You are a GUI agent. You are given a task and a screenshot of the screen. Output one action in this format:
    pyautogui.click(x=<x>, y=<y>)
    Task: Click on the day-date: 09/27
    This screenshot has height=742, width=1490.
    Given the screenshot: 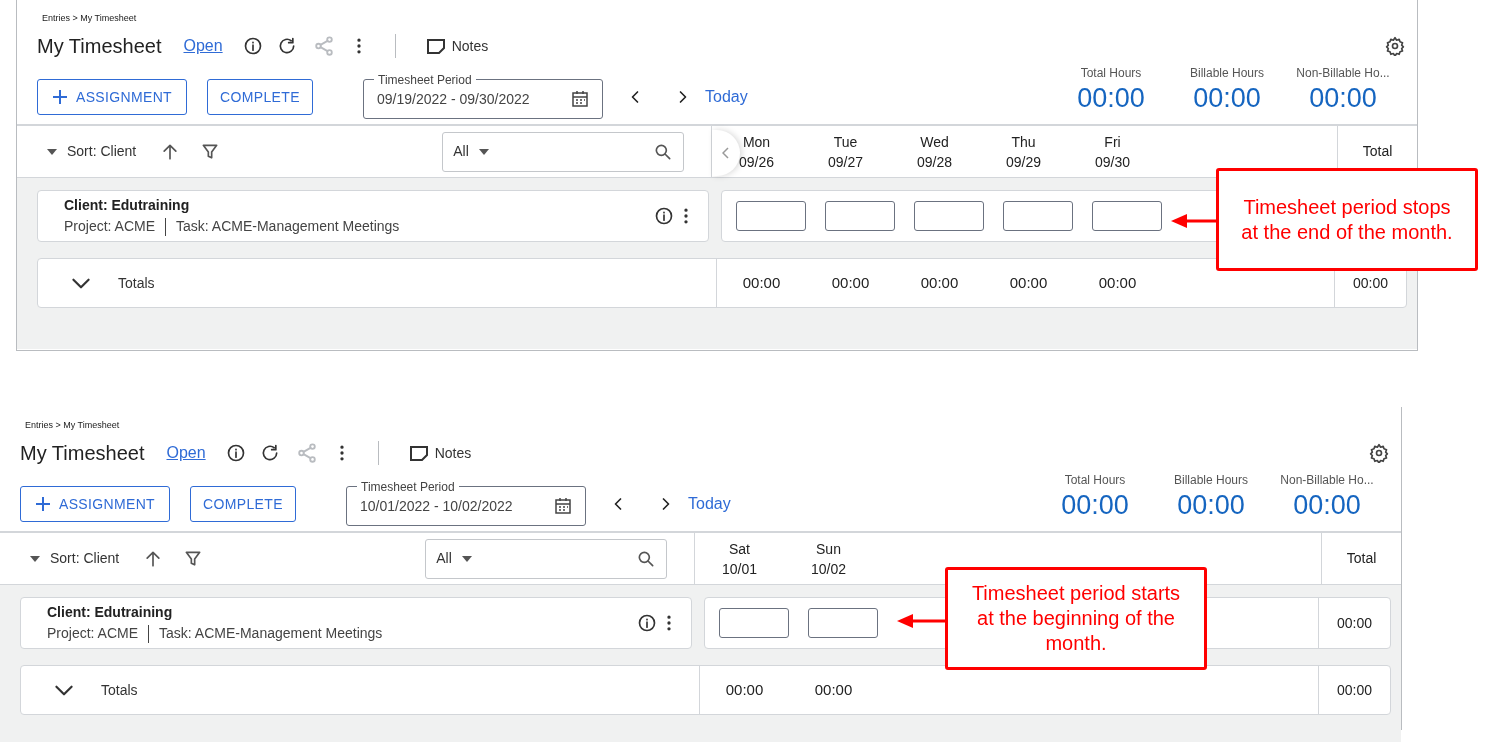 What is the action you would take?
    pyautogui.click(x=845, y=162)
    